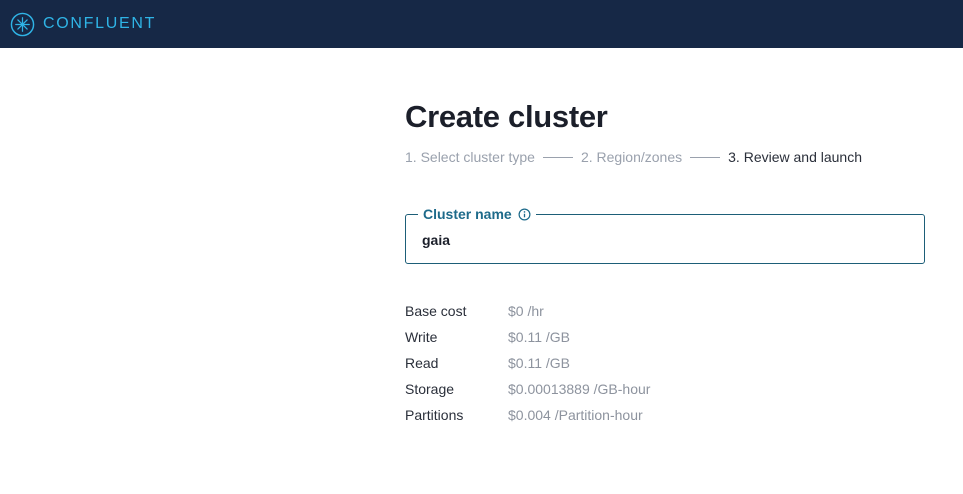  I want to click on cost-value: $0.00013889 /GB-hour, so click(579, 389).